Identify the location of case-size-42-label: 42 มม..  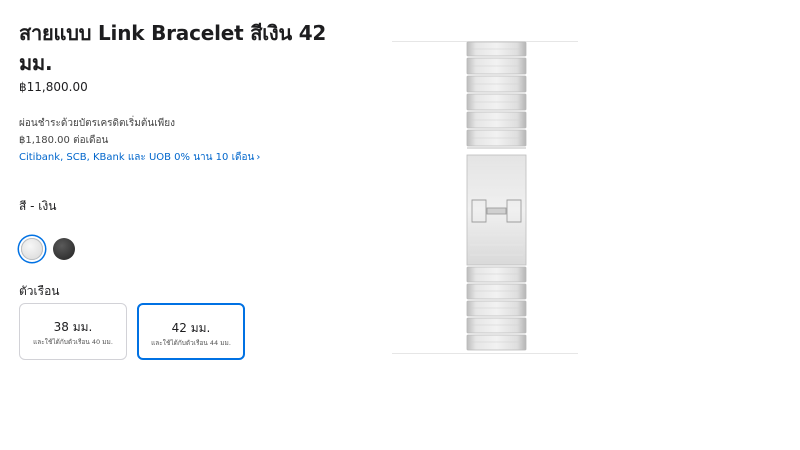
(191, 328).